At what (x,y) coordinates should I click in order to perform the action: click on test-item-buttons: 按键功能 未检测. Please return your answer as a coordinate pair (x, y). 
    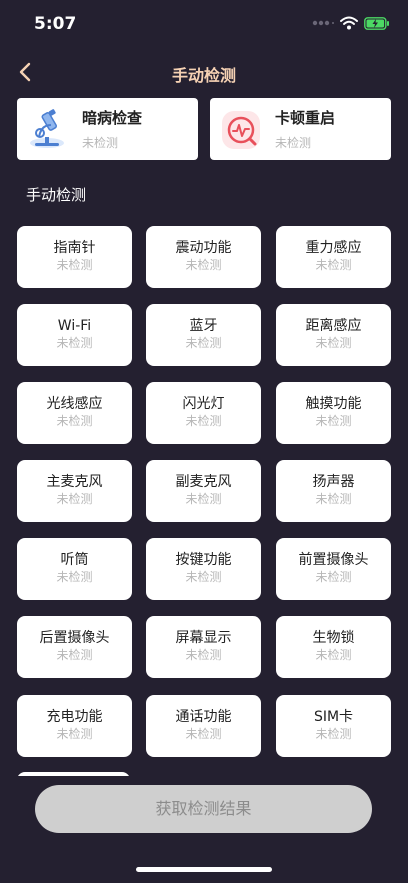
    Looking at the image, I should click on (203, 569).